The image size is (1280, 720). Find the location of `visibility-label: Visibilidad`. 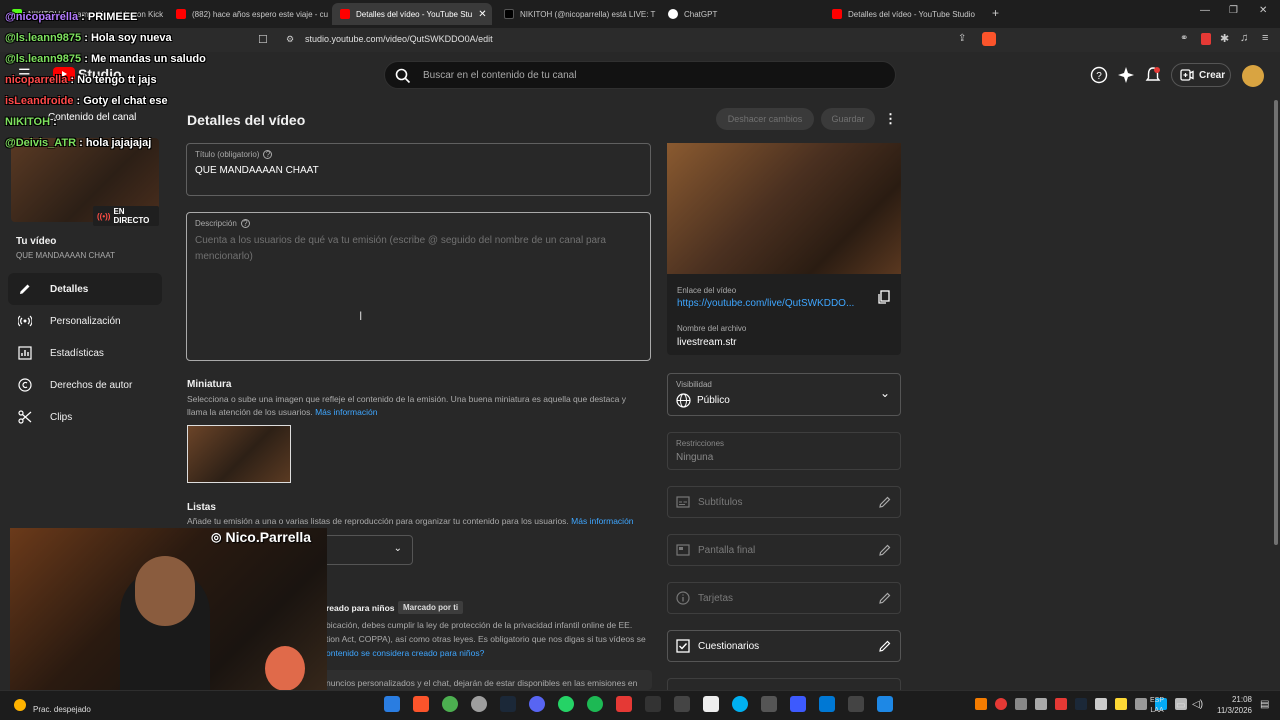

visibility-label: Visibilidad is located at coordinates (694, 384).